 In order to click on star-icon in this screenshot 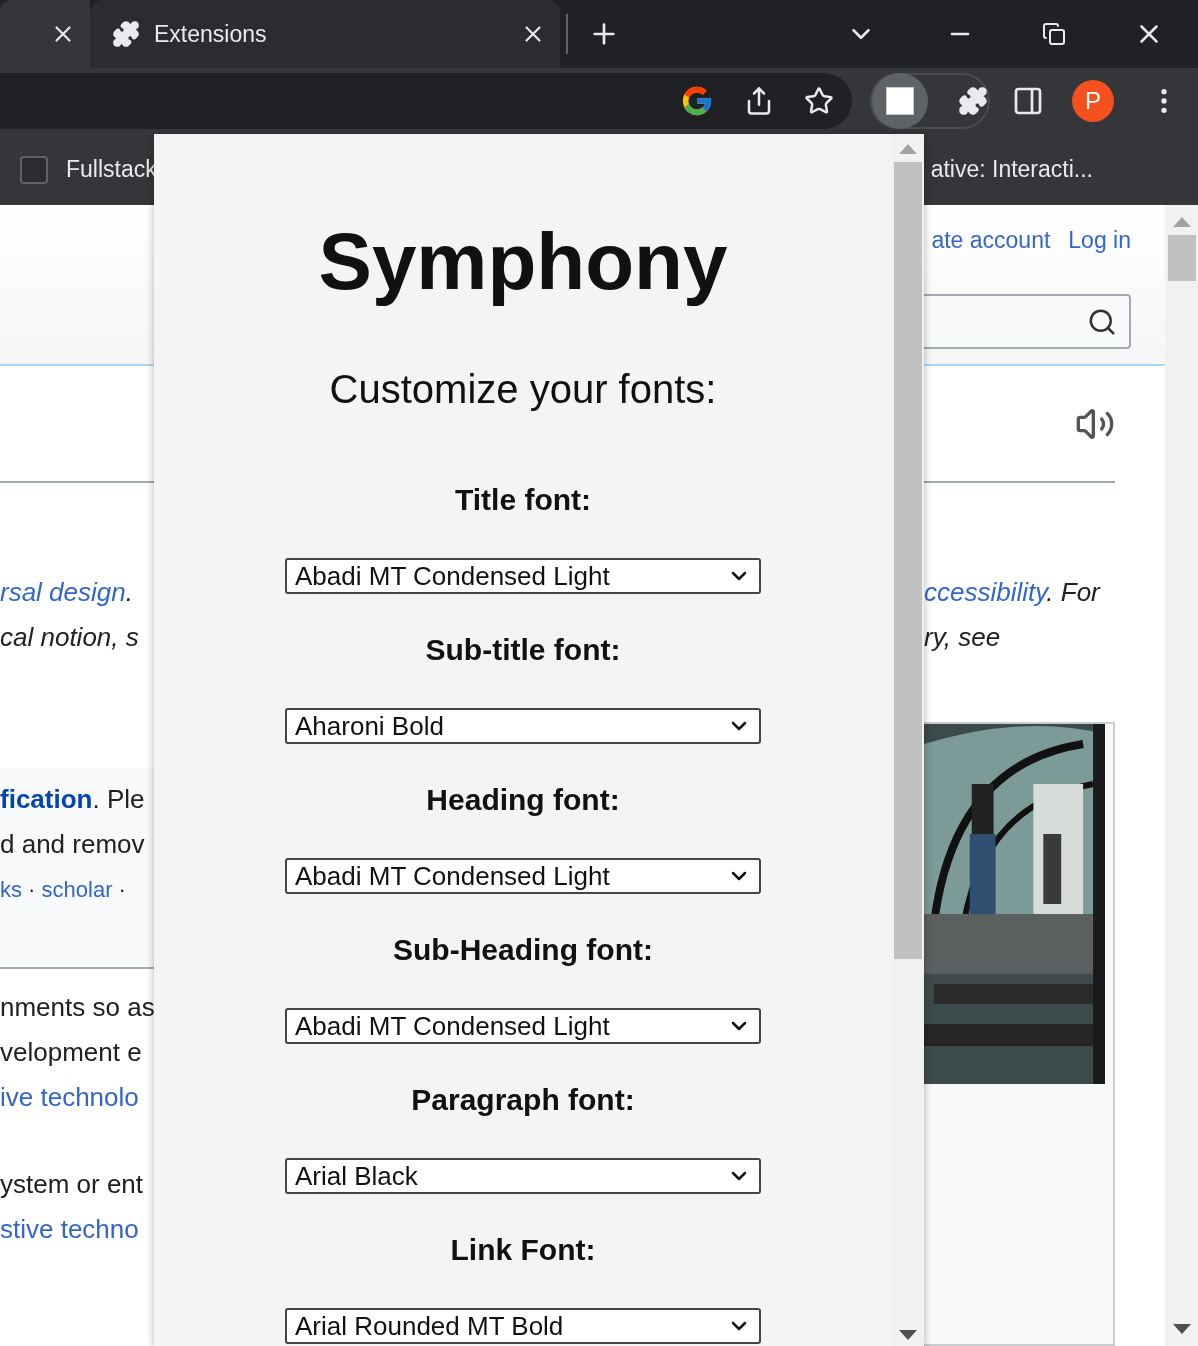, I will do `click(819, 101)`.